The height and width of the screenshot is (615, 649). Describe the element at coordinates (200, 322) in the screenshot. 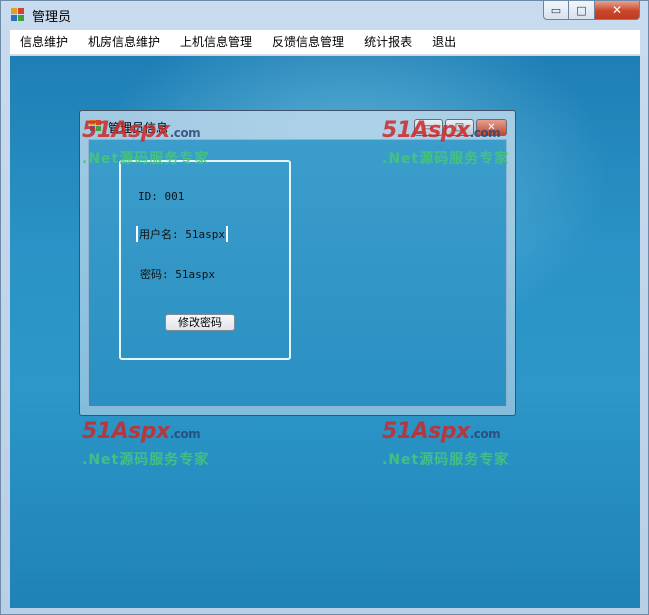

I see `change-password-button: 修改密码` at that location.